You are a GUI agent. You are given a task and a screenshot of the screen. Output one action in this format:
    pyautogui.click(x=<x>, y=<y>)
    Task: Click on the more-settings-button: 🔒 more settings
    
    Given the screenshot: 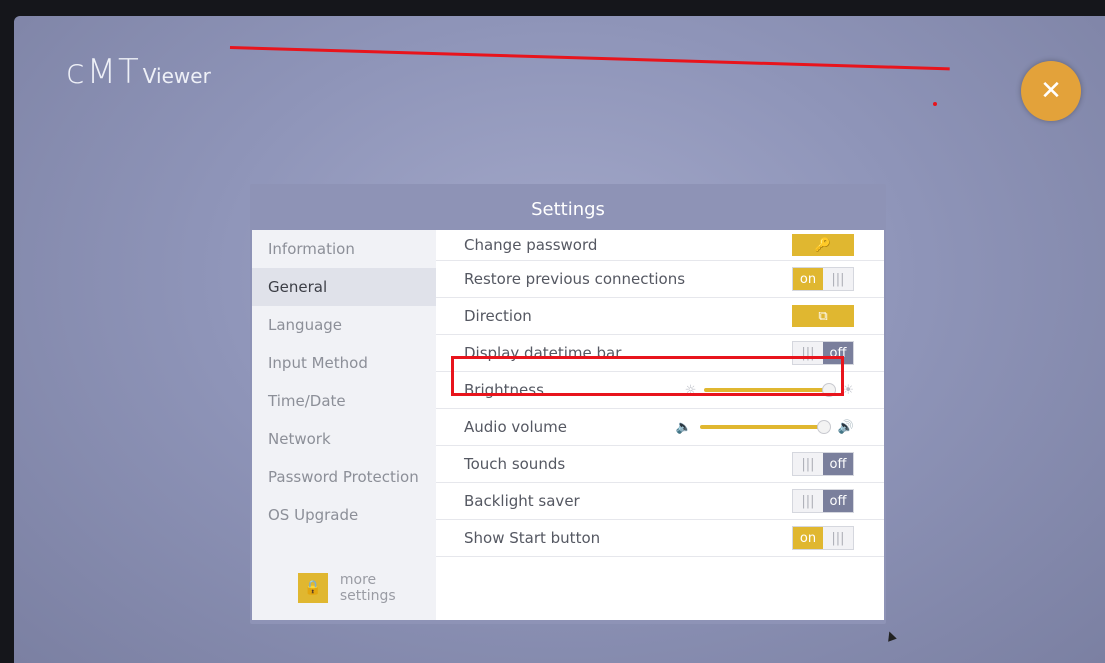 What is the action you would take?
    pyautogui.click(x=367, y=588)
    